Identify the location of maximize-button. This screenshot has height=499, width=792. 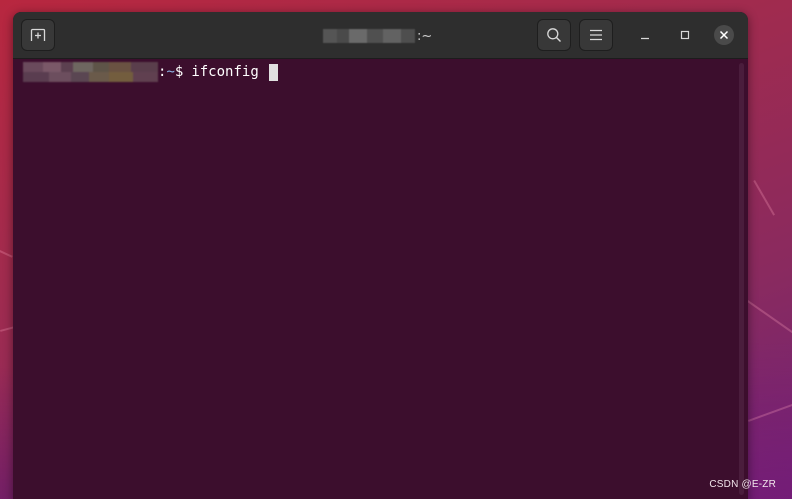
(685, 35).